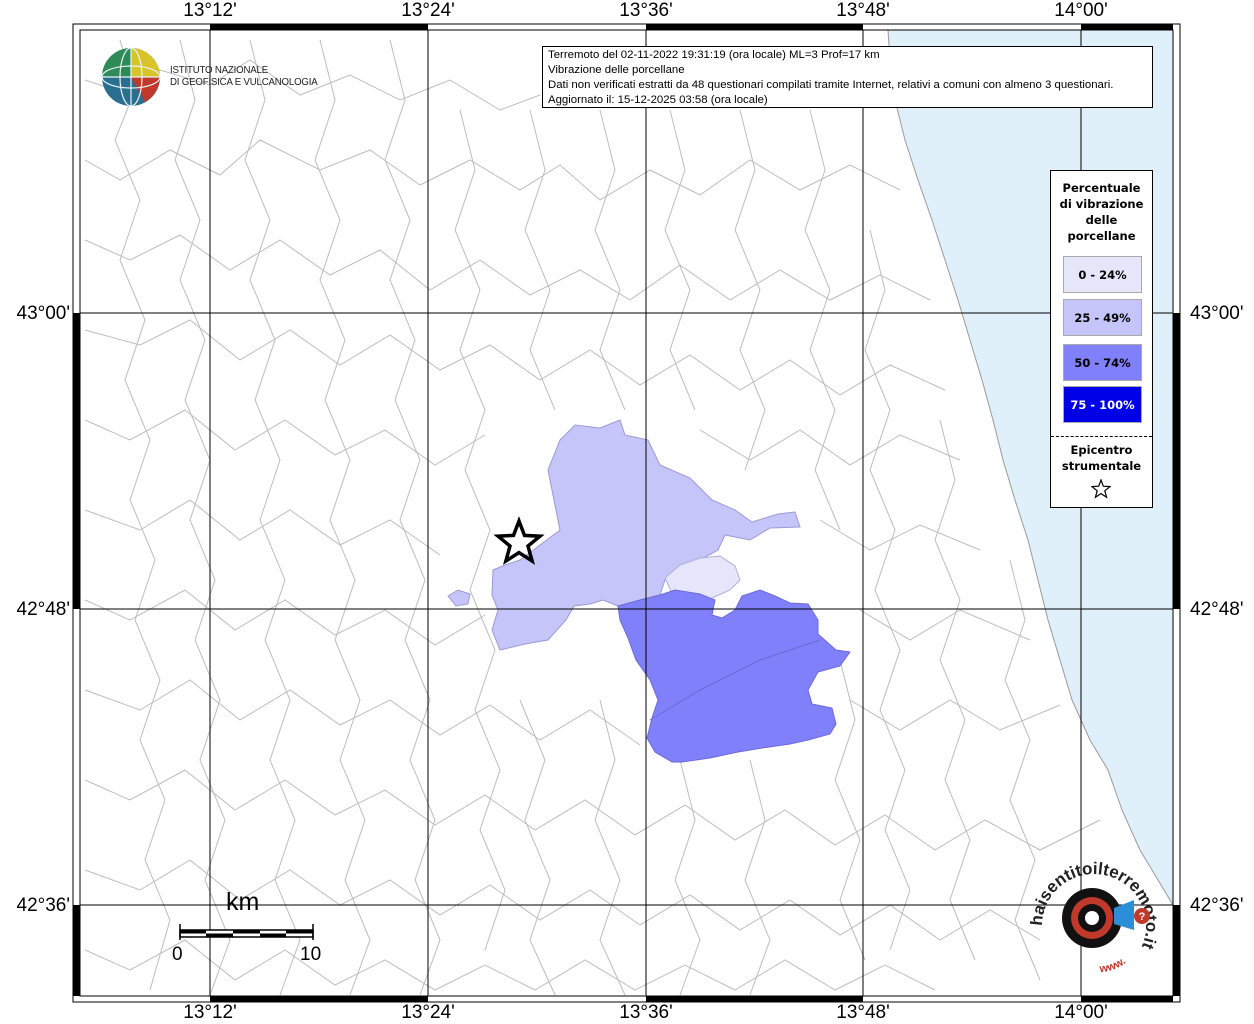  What do you see at coordinates (1081, 1012) in the screenshot?
I see `lon-label-bottom-5: 14°00'` at bounding box center [1081, 1012].